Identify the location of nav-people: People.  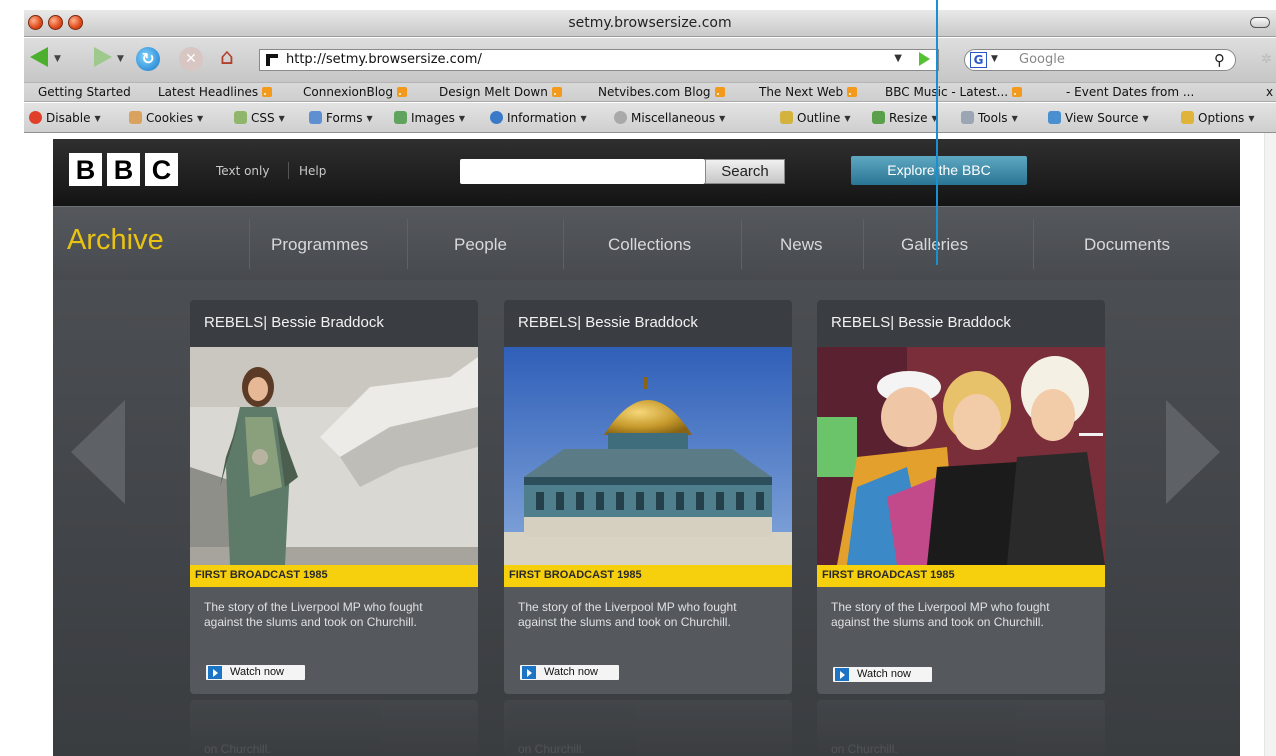
(480, 245).